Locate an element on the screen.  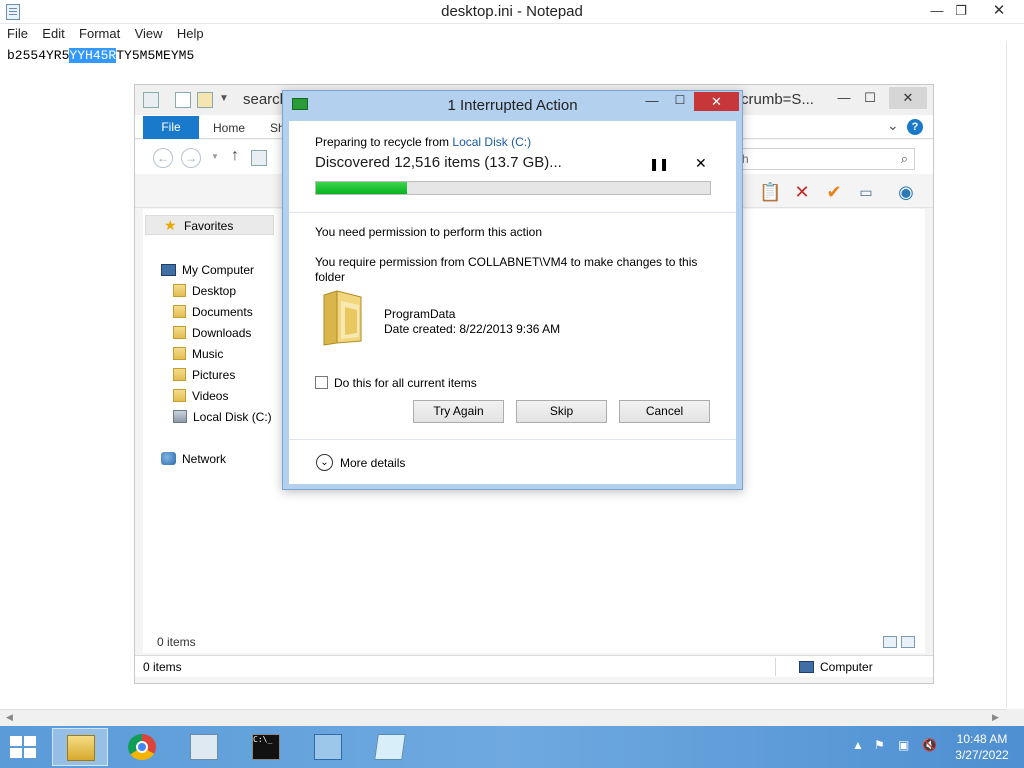
rename-icon: ▭ is located at coordinates (866, 192).